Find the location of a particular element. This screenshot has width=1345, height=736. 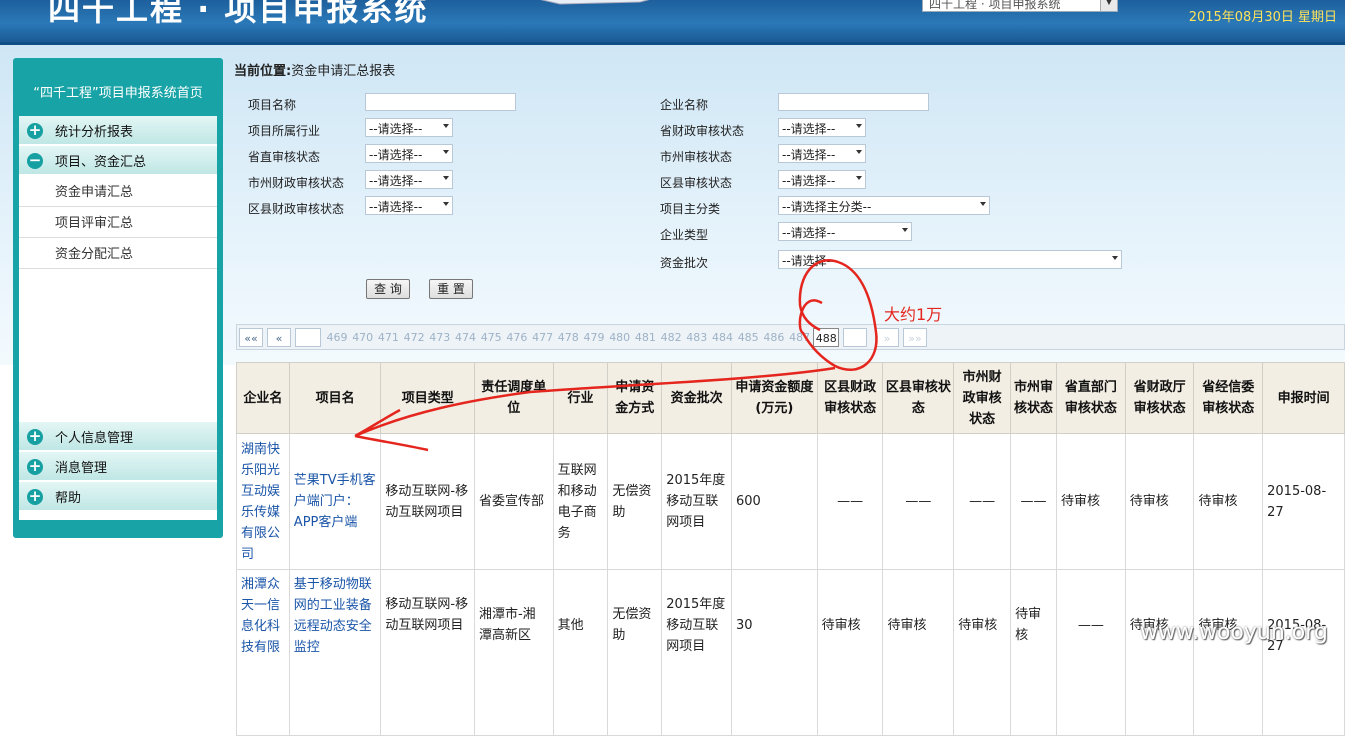

project-name-input is located at coordinates (440, 102).